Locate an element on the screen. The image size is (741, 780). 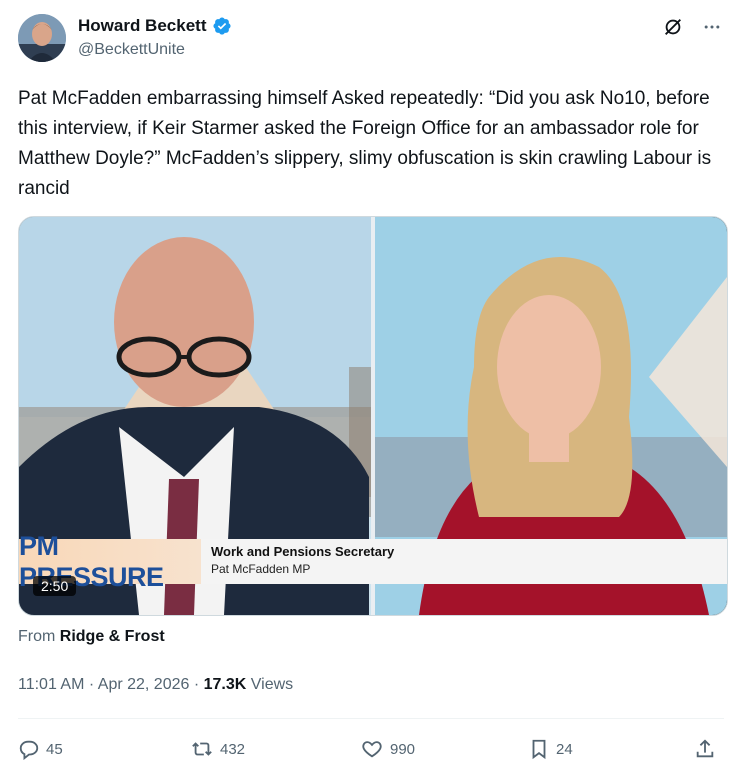
reply-count: 45 is located at coordinates (54, 749).